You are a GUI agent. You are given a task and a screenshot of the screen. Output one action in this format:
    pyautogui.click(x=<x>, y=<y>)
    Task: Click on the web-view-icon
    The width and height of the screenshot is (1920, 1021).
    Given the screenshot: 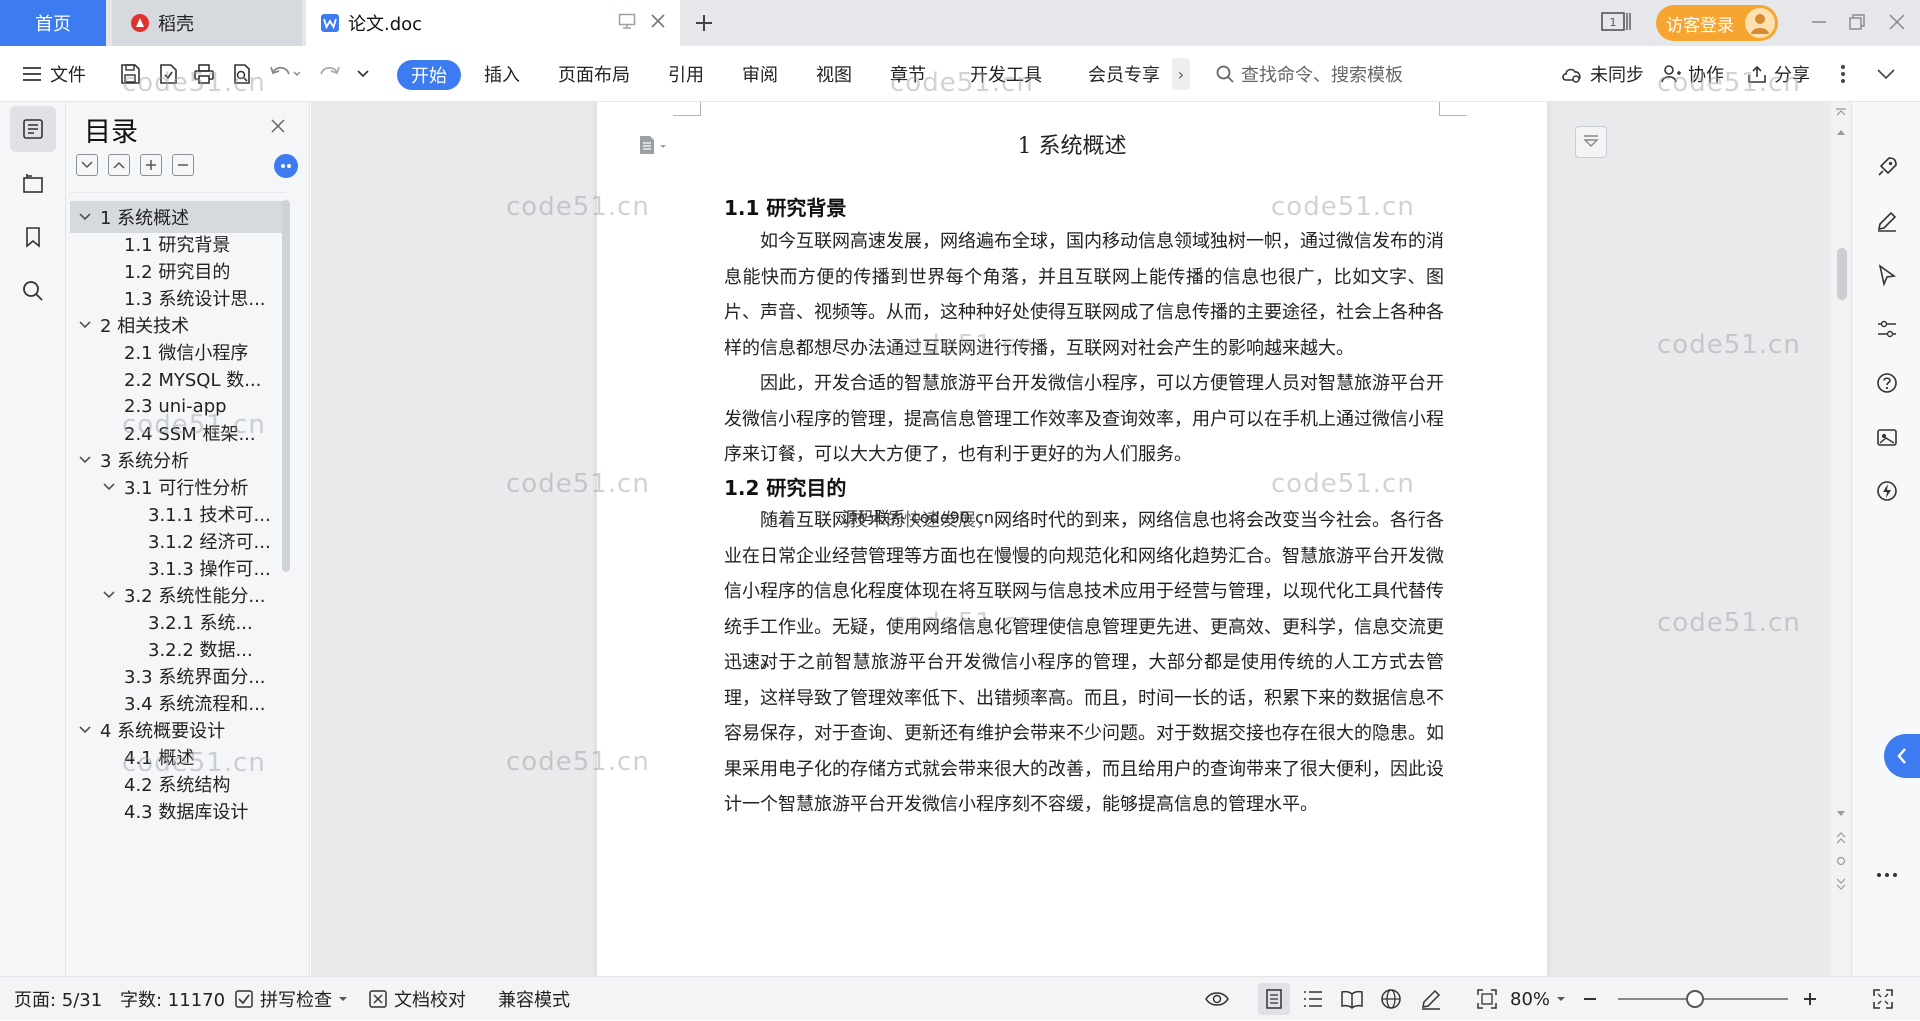 What is the action you would take?
    pyautogui.click(x=1391, y=999)
    